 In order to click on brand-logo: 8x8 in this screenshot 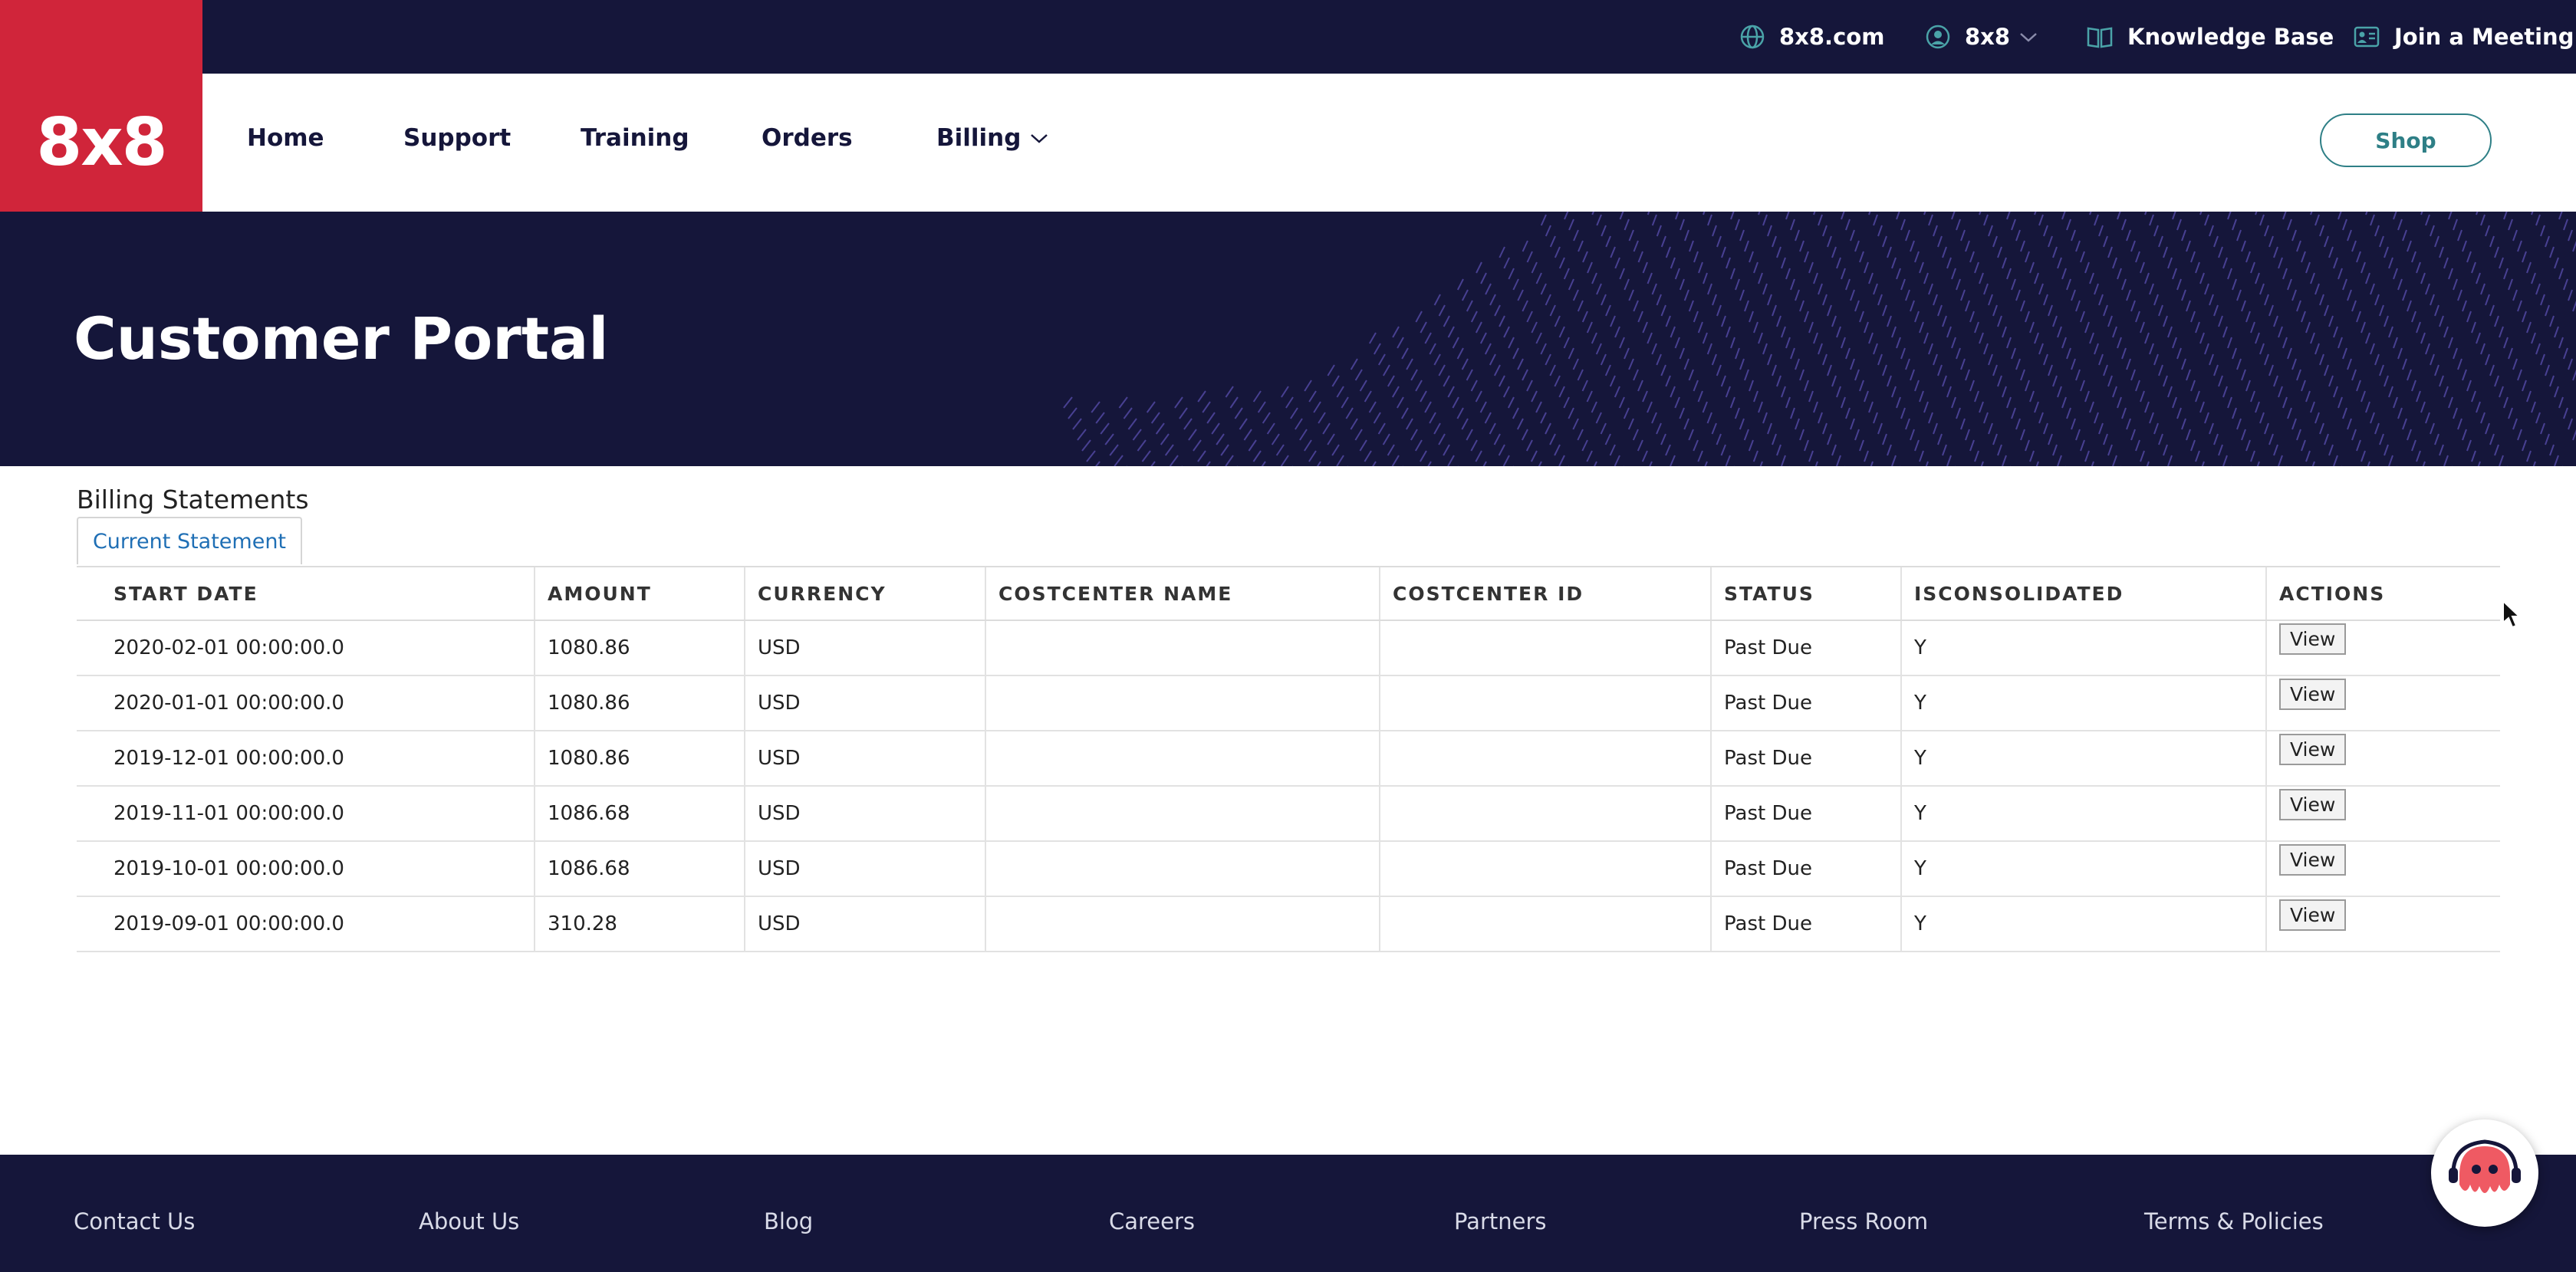, I will do `click(101, 106)`.